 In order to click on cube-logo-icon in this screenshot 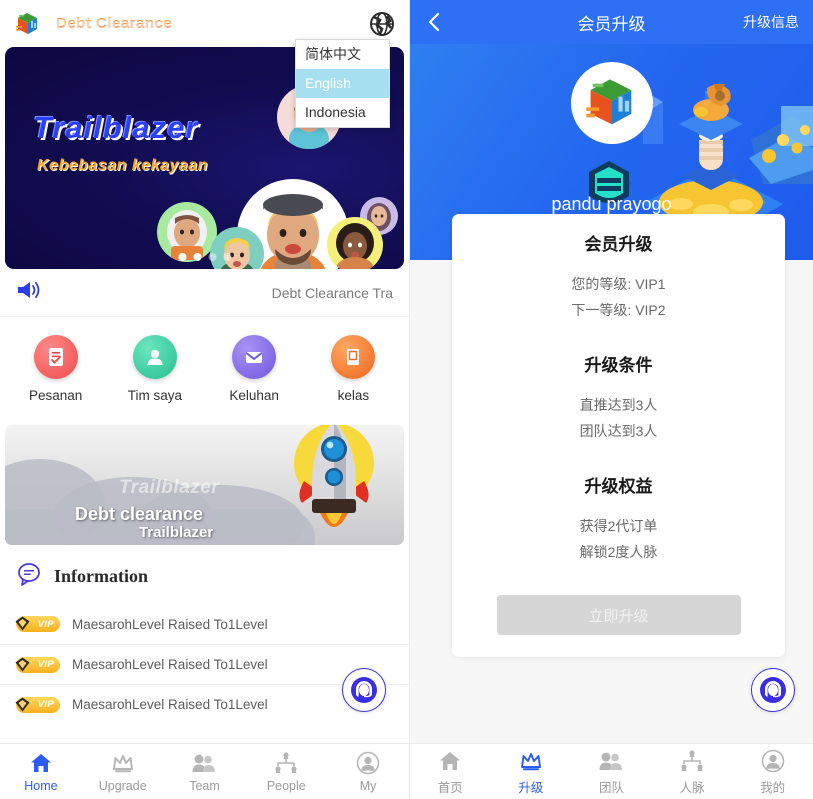, I will do `click(28, 24)`.